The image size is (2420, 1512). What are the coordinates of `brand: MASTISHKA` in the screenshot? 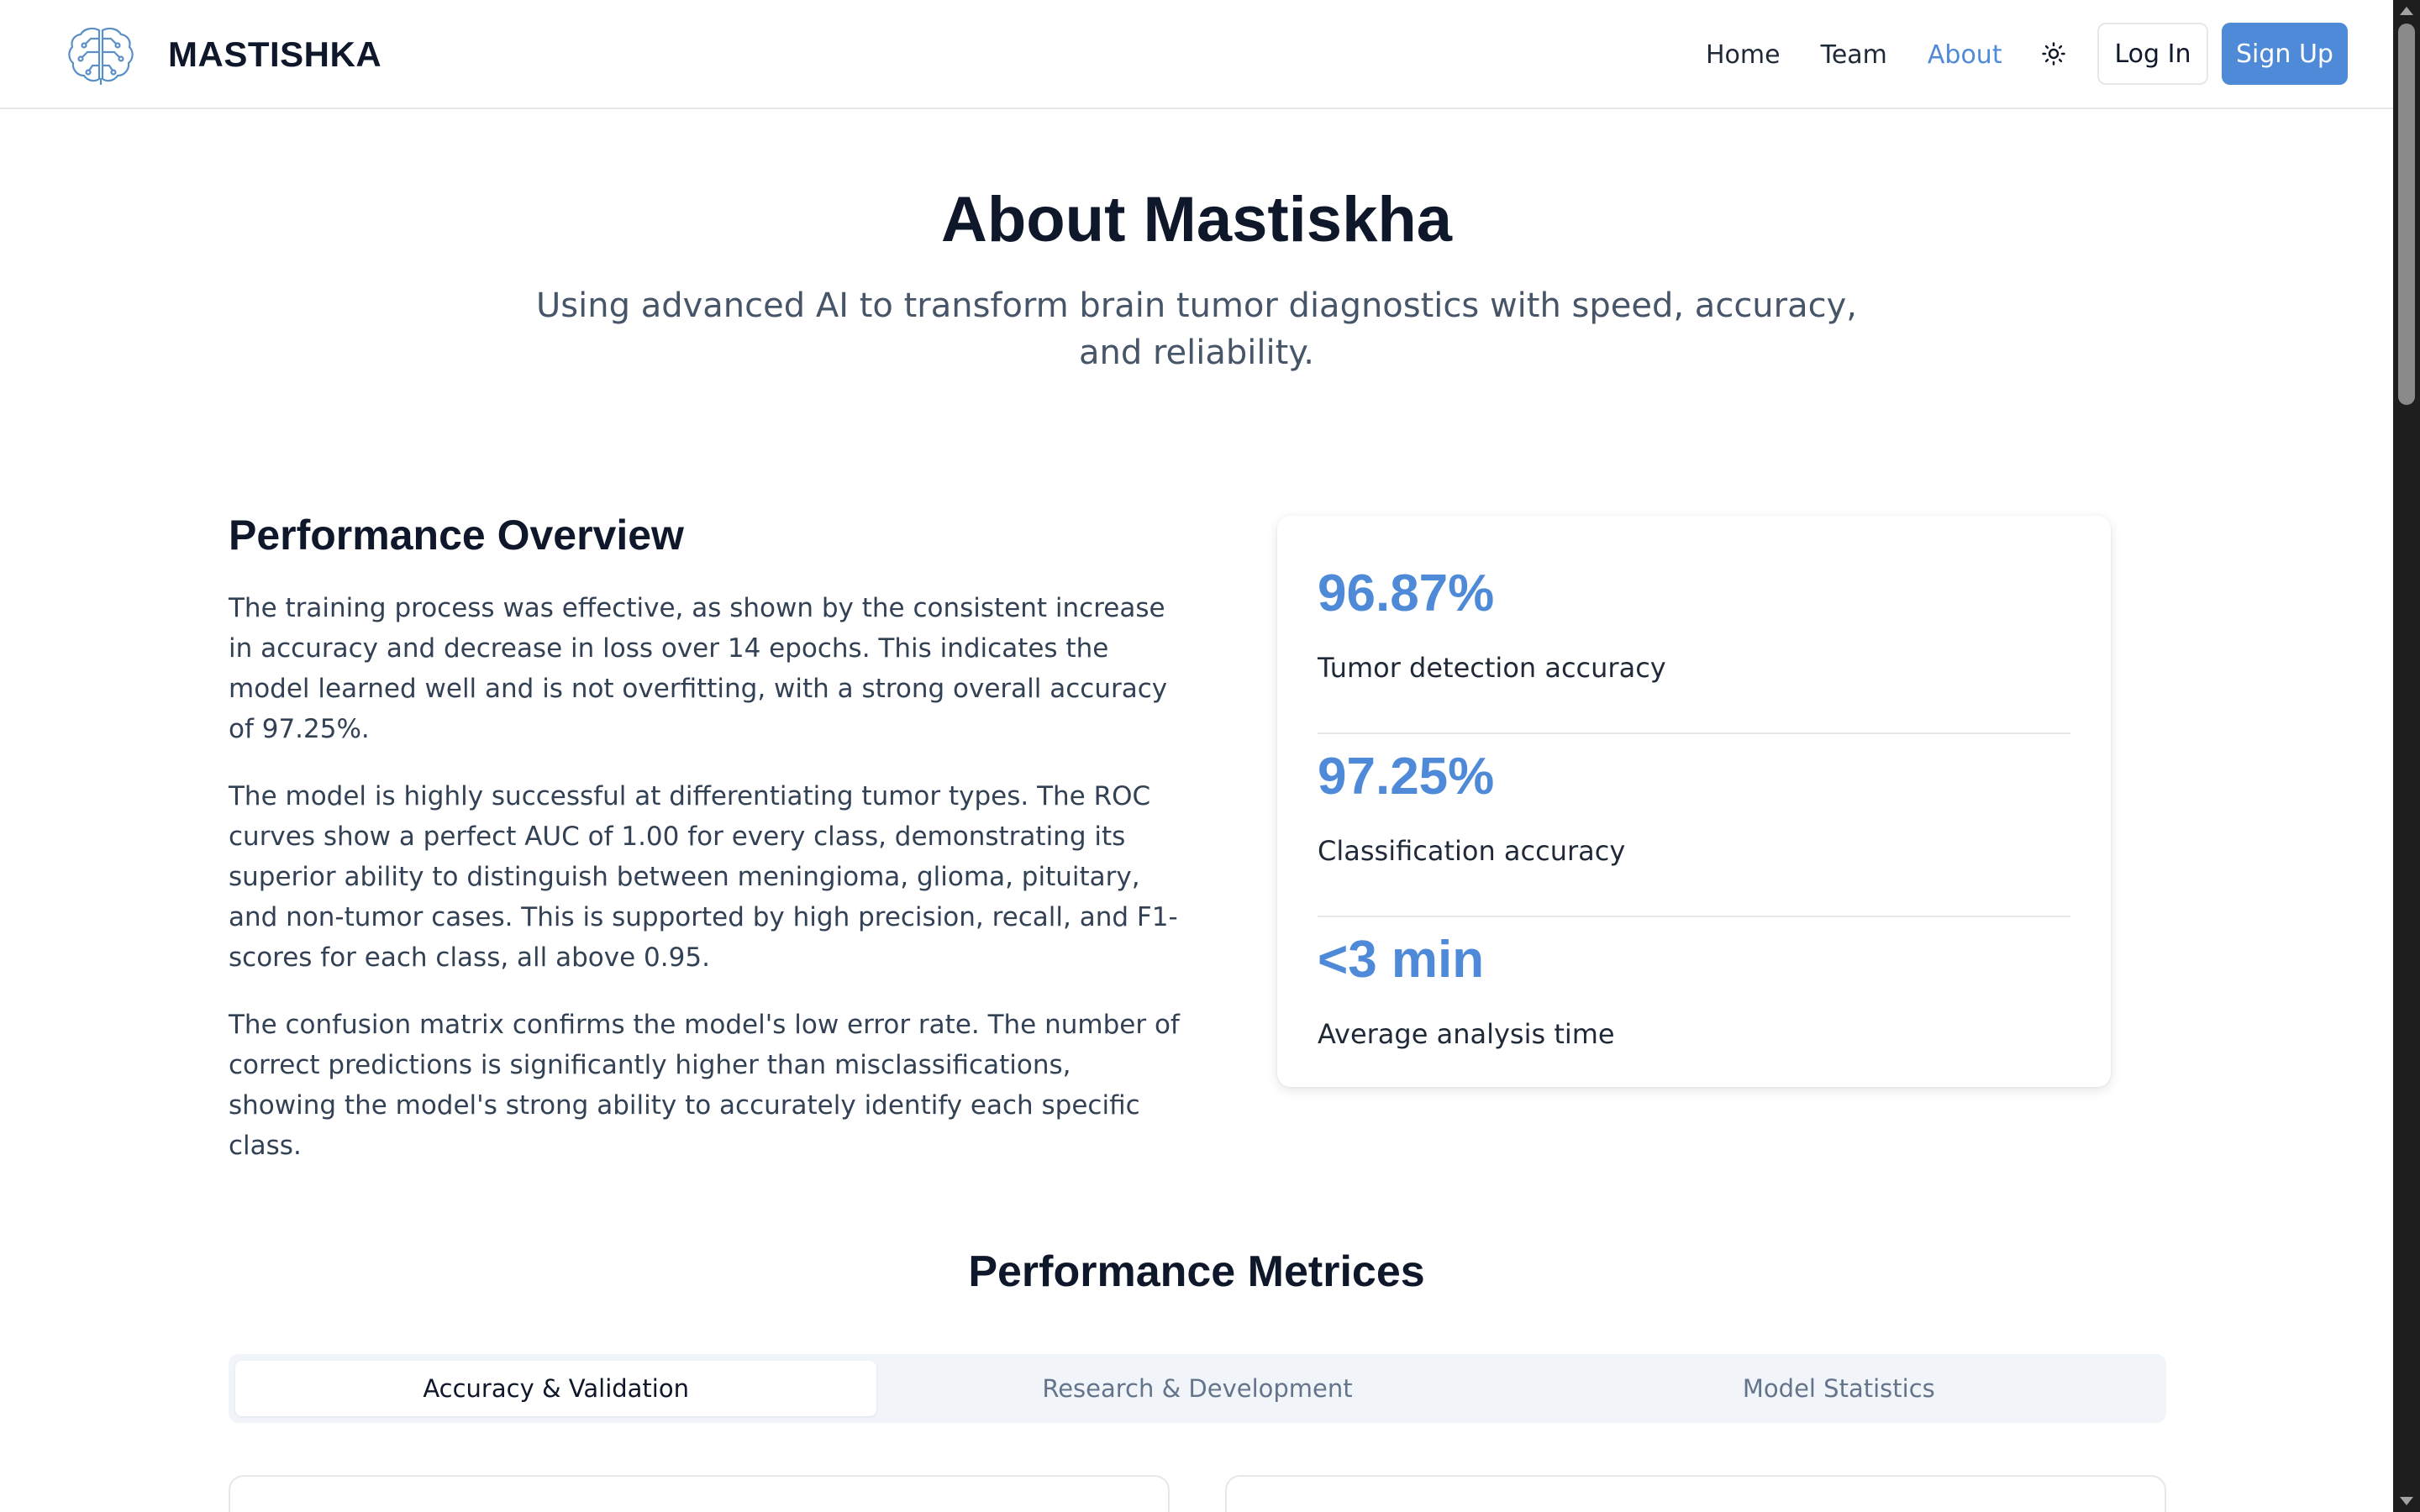 It's located at (224, 55).